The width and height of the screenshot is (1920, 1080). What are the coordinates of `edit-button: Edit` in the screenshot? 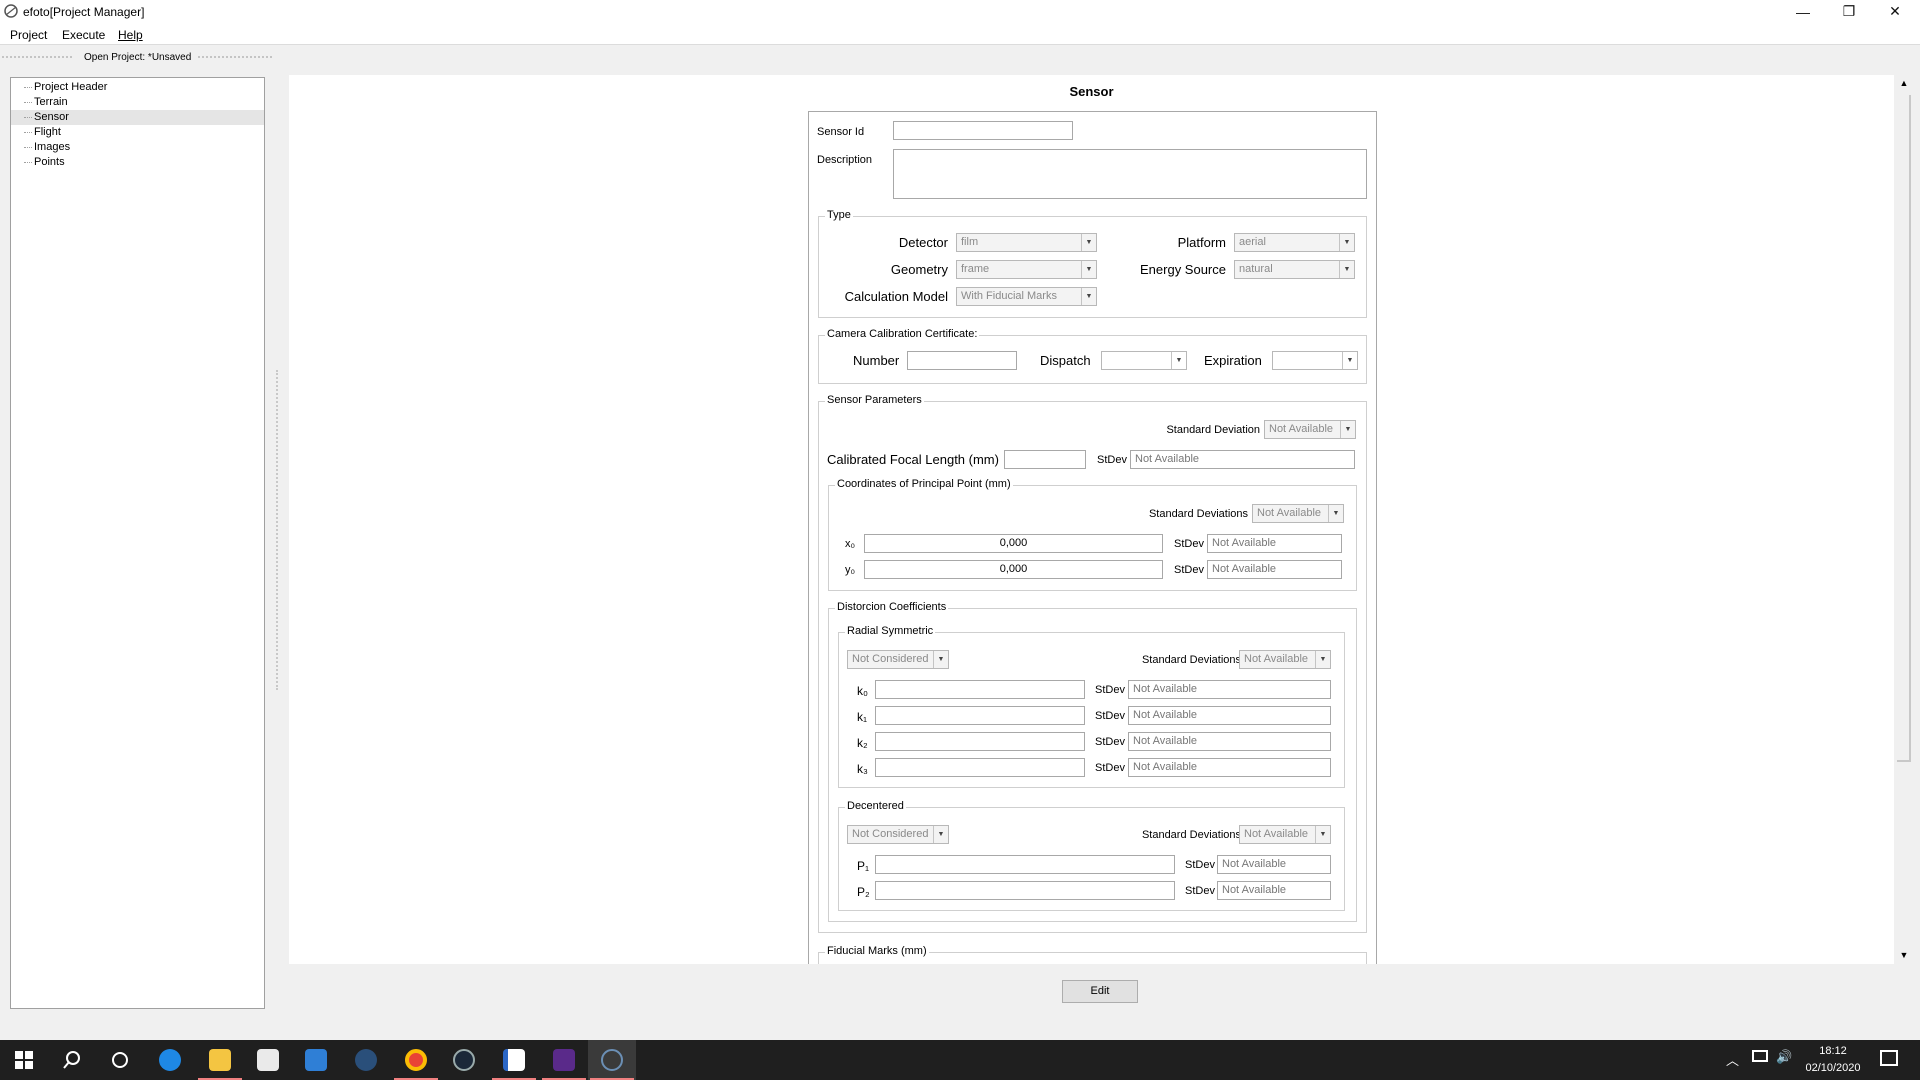 It's located at (1100, 991).